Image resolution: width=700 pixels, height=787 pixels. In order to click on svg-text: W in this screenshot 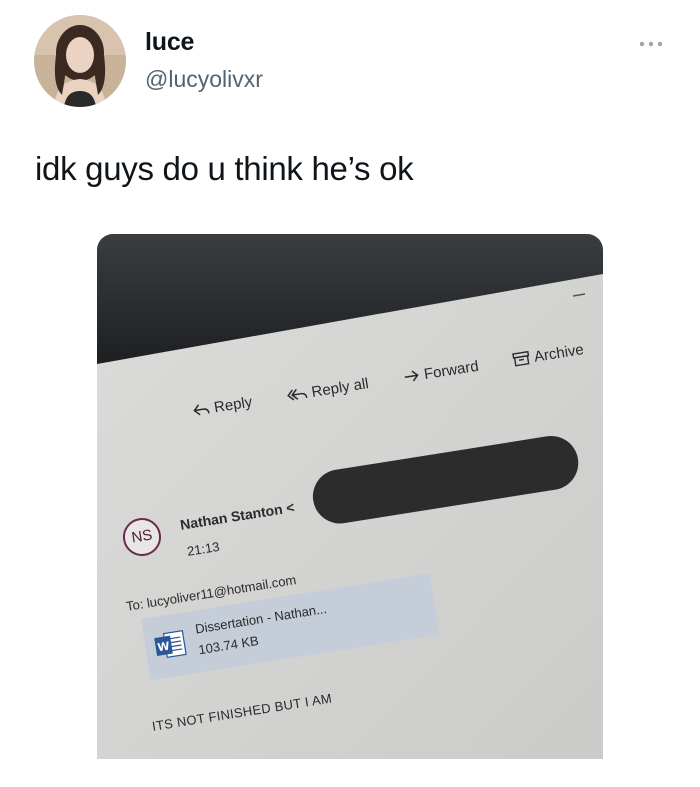, I will do `click(164, 646)`.